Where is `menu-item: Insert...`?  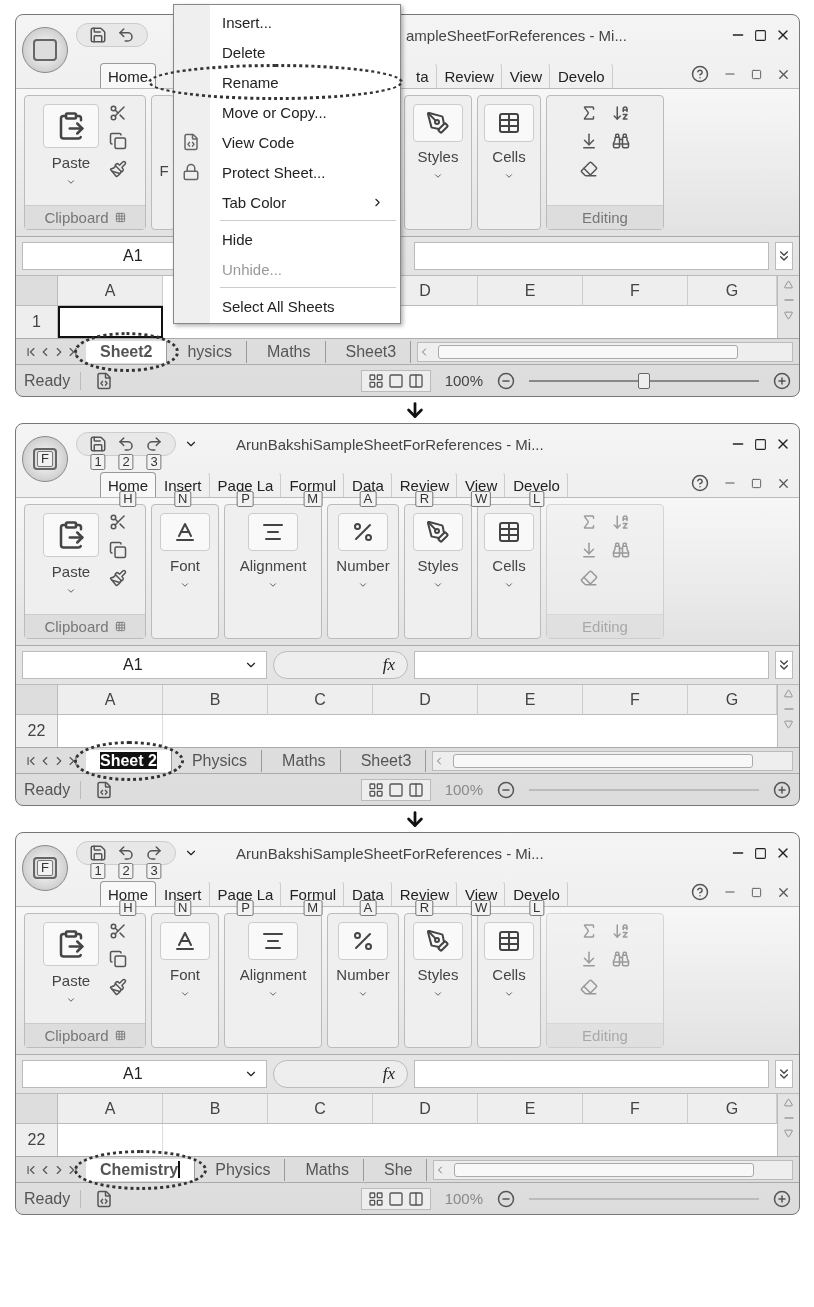 menu-item: Insert... is located at coordinates (287, 22).